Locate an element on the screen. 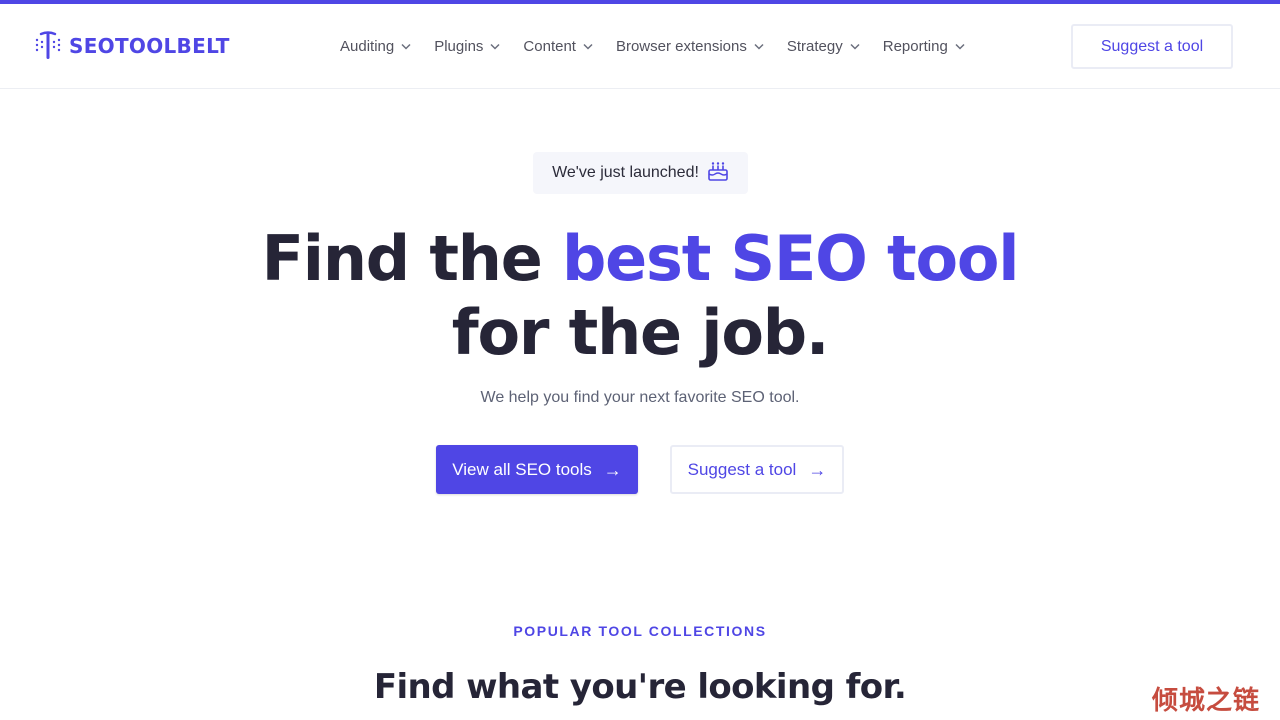 The image size is (1280, 720). nav-item-auditing: Auditing is located at coordinates (375, 46).